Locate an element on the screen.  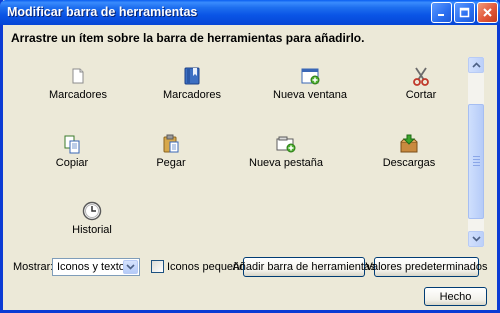
palette-item-label: Nueva ventana is located at coordinates (310, 95).